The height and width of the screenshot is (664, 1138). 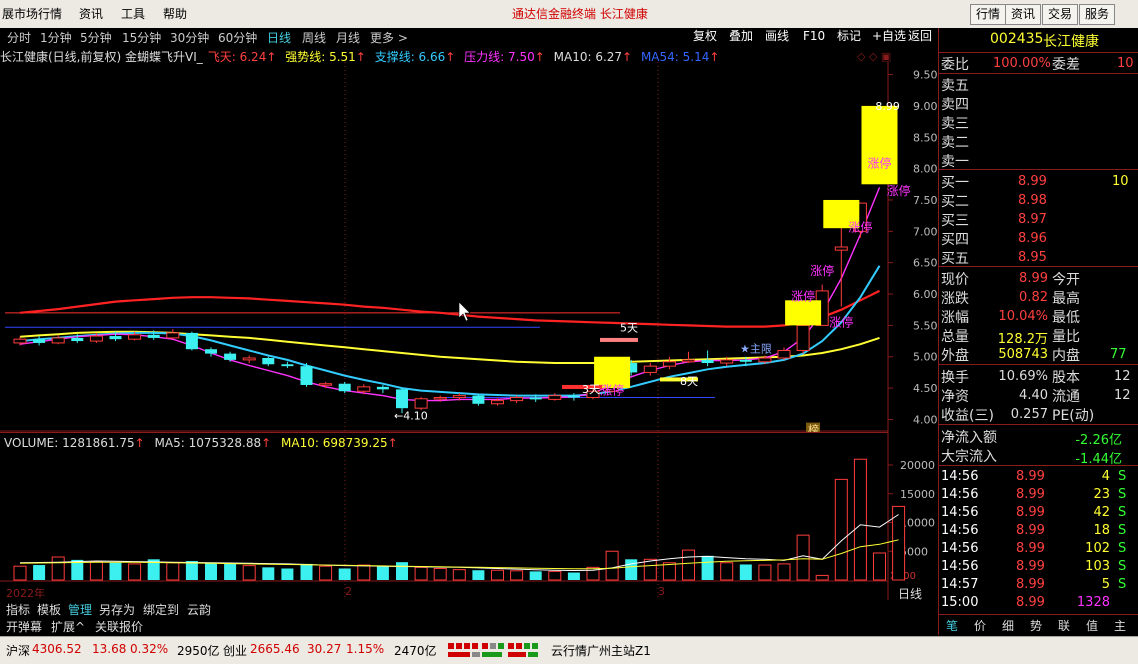 I want to click on ytick-label: 5.00, so click(x=925, y=357).